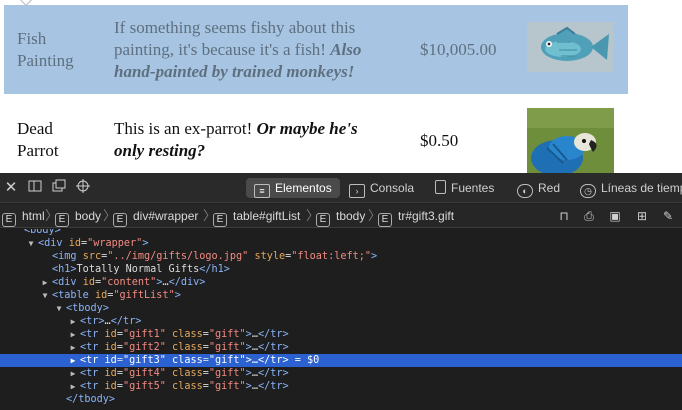  Describe the element at coordinates (59, 188) in the screenshot. I see `undock-icon` at that location.